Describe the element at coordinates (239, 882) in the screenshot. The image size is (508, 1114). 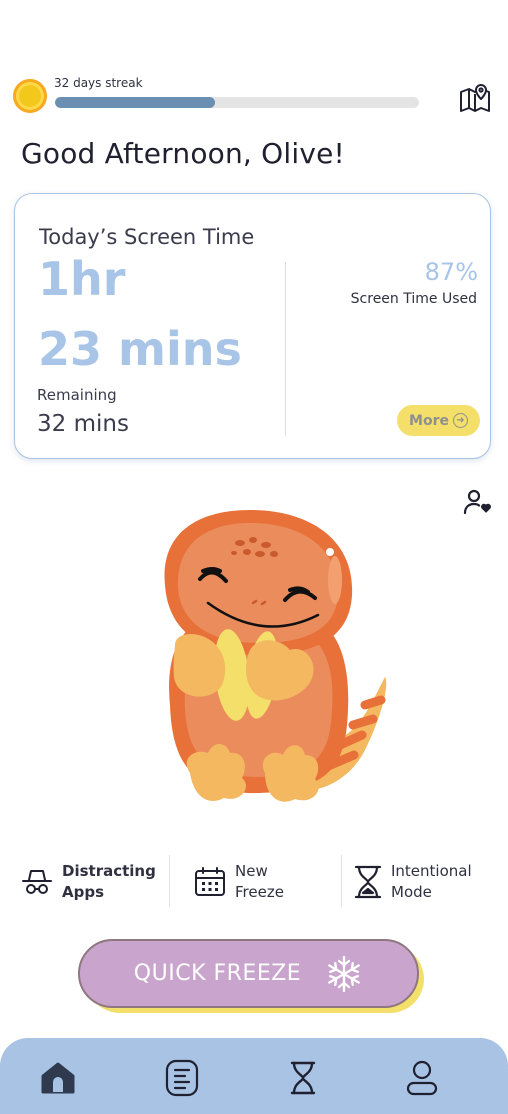
I see `shortcut-new-freeze: New Freeze` at that location.